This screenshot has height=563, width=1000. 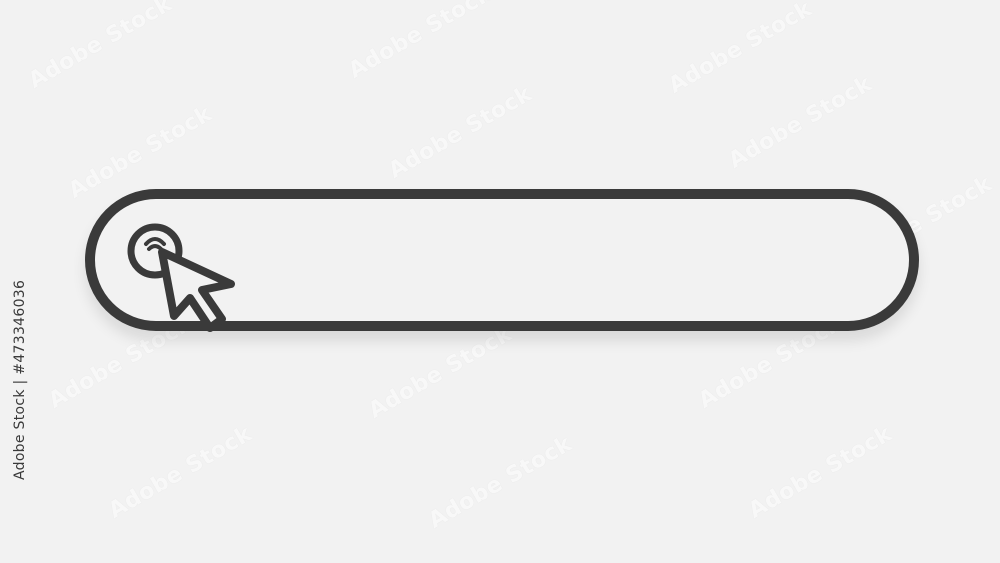 I want to click on pointer-click-icon, so click(x=181, y=277).